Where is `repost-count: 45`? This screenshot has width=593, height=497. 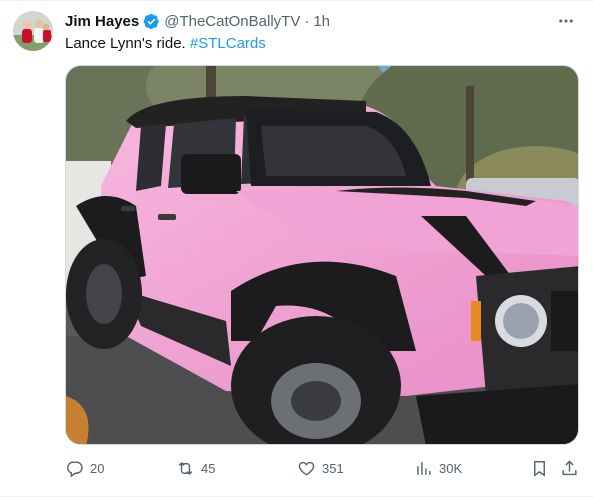 repost-count: 45 is located at coordinates (208, 468).